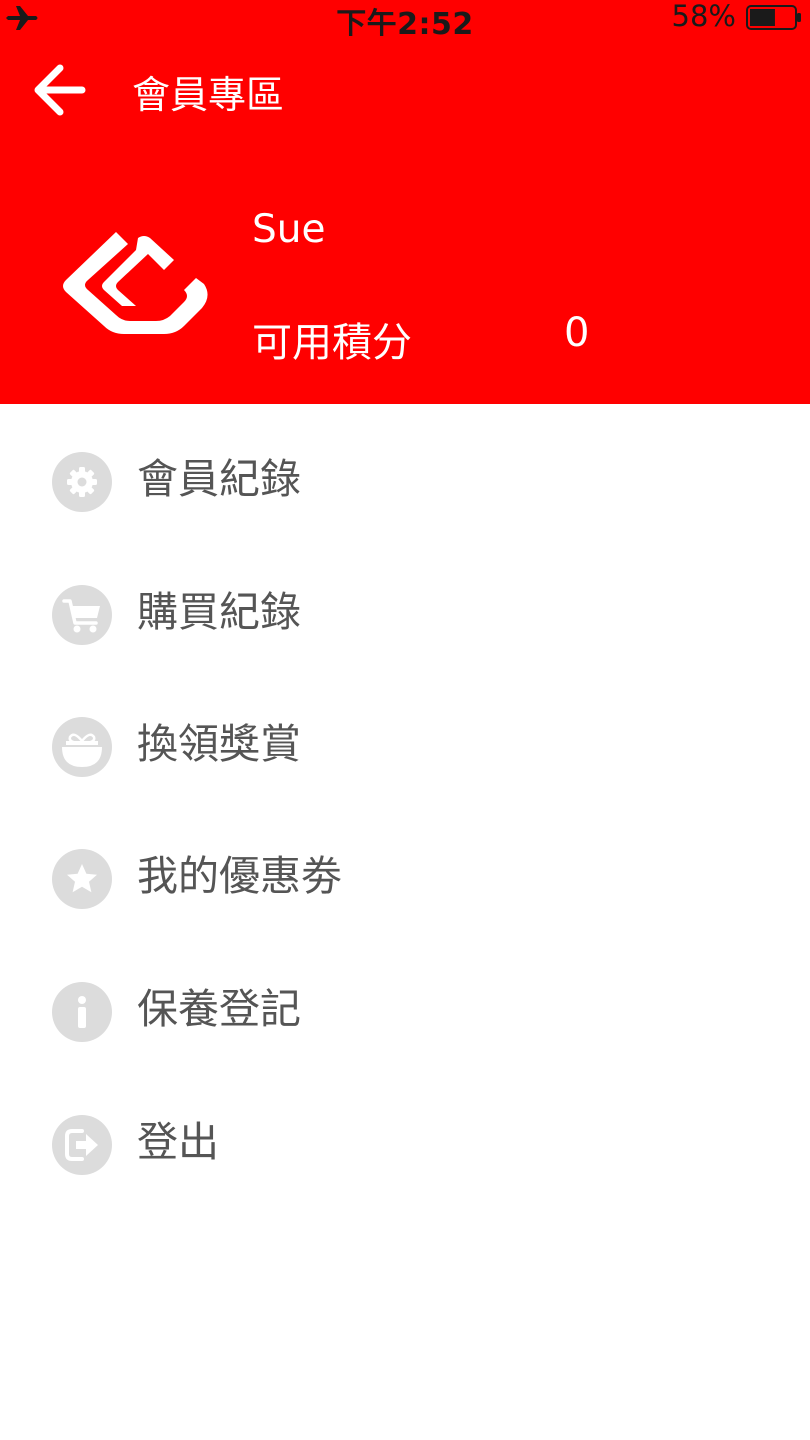 Image resolution: width=810 pixels, height=1440 pixels. What do you see at coordinates (219, 479) in the screenshot?
I see `menu-item-label: 會員紀錄` at bounding box center [219, 479].